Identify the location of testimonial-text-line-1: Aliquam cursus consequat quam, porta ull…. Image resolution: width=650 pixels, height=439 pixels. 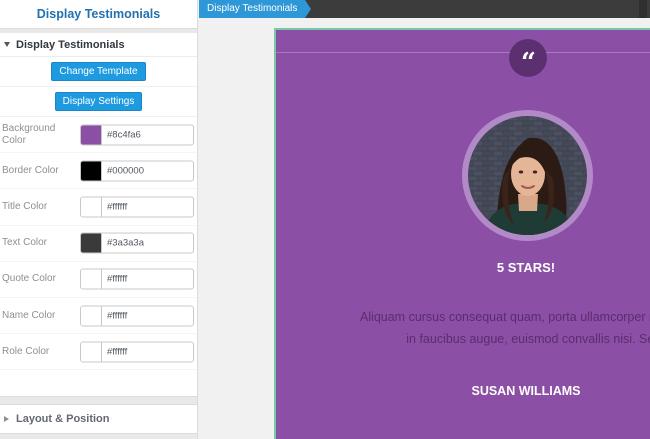
(504, 317).